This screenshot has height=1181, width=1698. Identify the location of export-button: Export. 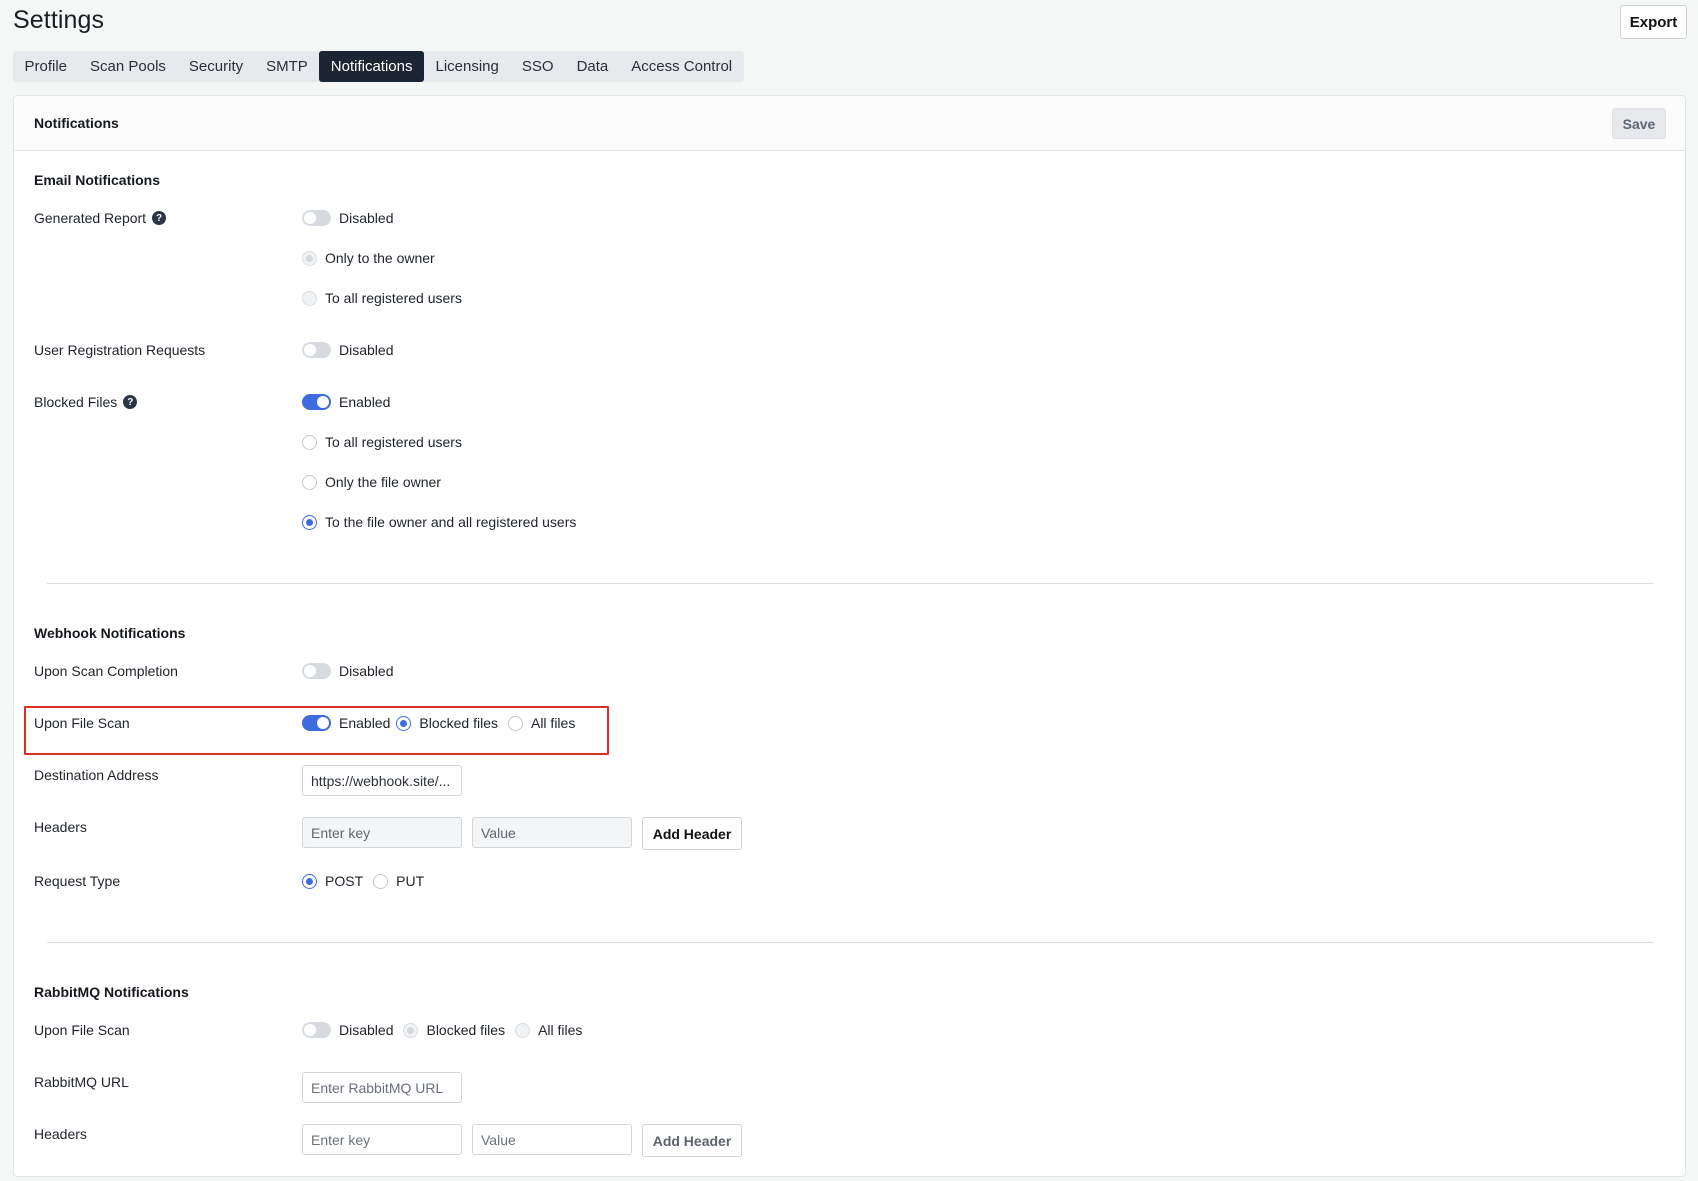
(1653, 22).